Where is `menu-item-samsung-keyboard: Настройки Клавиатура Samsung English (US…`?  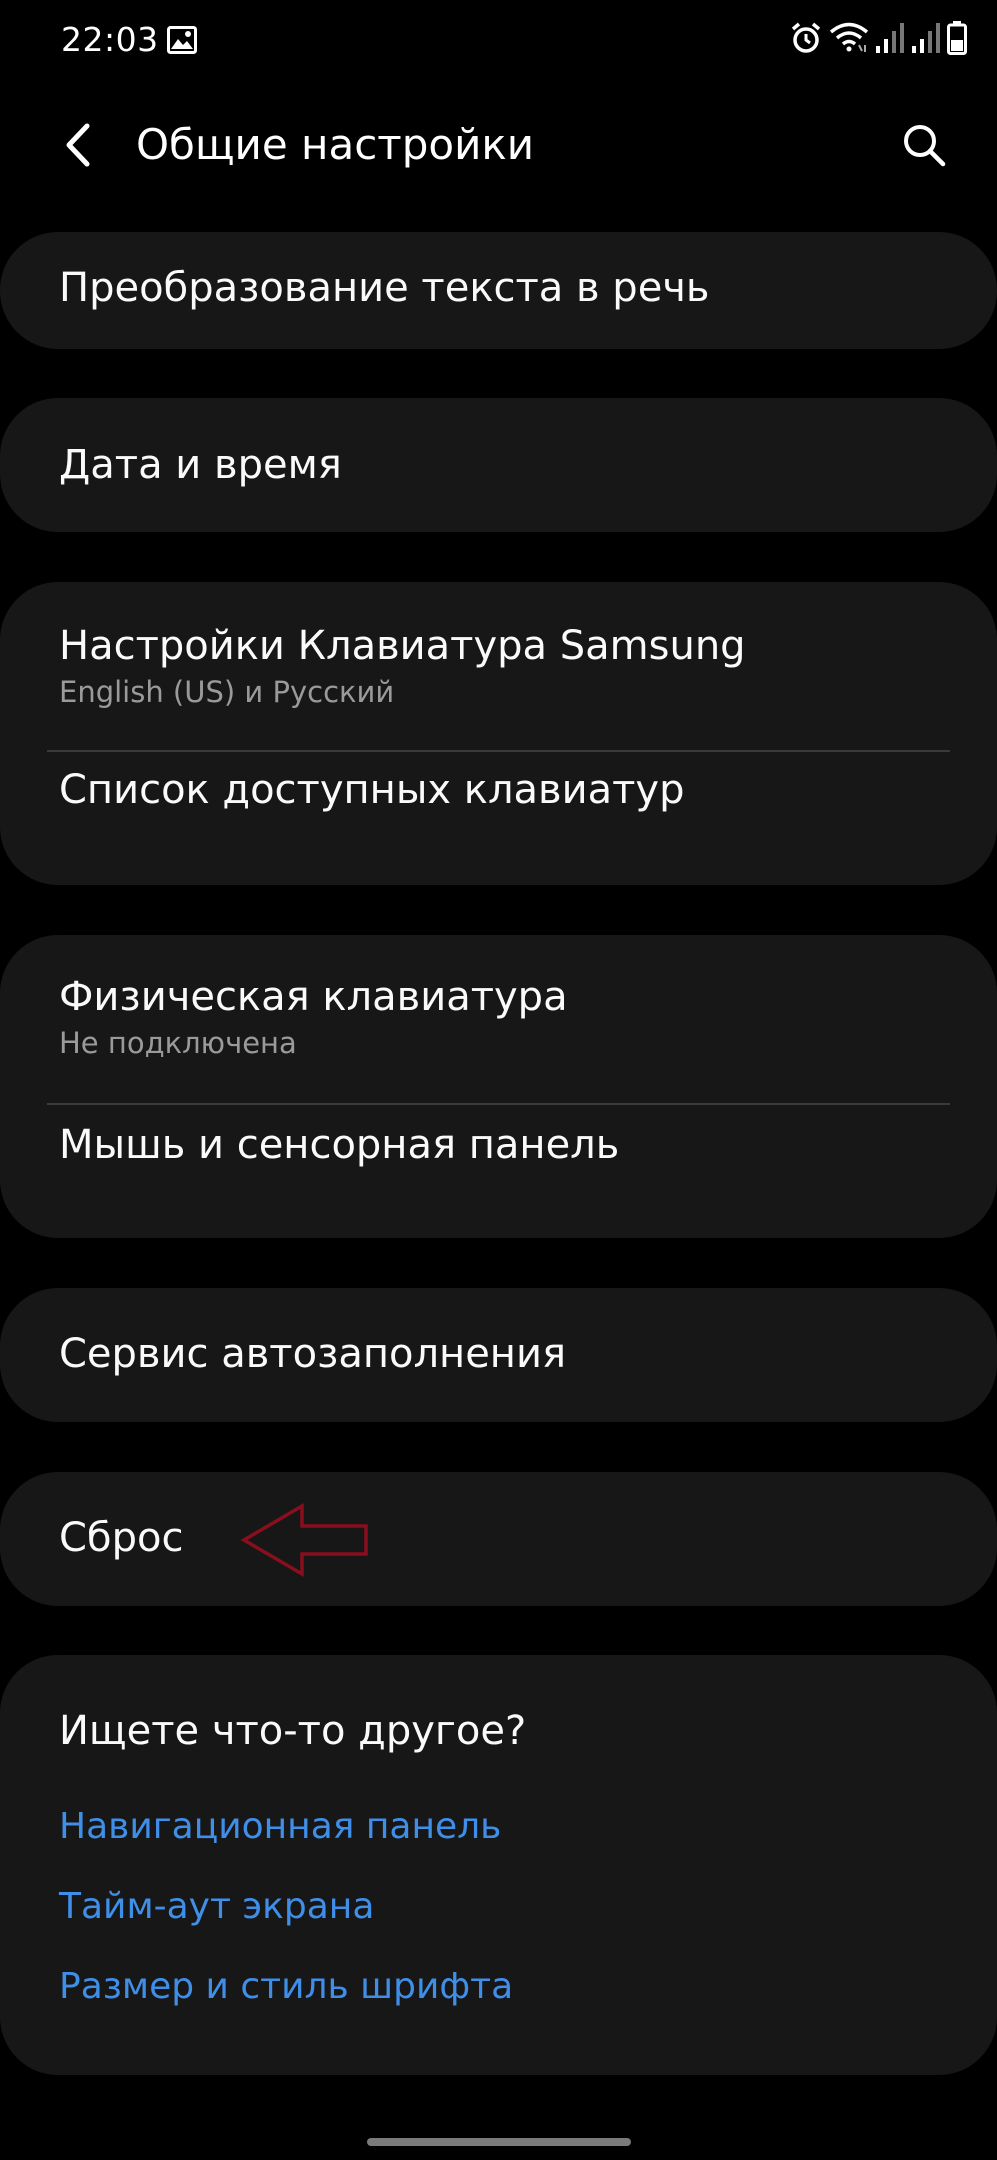 menu-item-samsung-keyboard: Настройки Клавиатура Samsung English (US… is located at coordinates (498, 667).